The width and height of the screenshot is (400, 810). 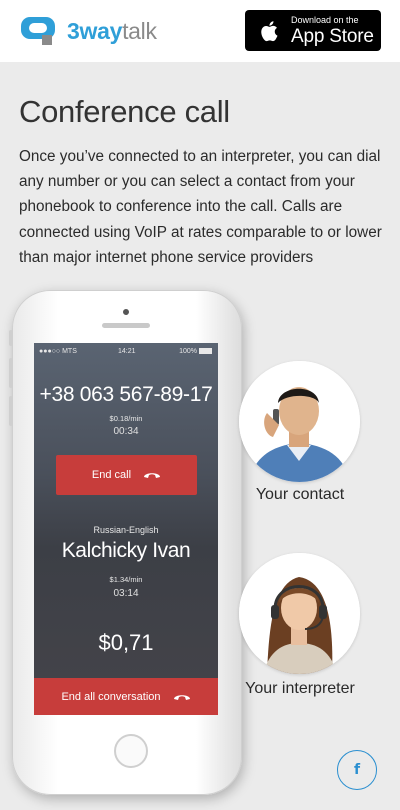 What do you see at coordinates (126, 431) in the screenshot?
I see `contact-call-duration: 00:34` at bounding box center [126, 431].